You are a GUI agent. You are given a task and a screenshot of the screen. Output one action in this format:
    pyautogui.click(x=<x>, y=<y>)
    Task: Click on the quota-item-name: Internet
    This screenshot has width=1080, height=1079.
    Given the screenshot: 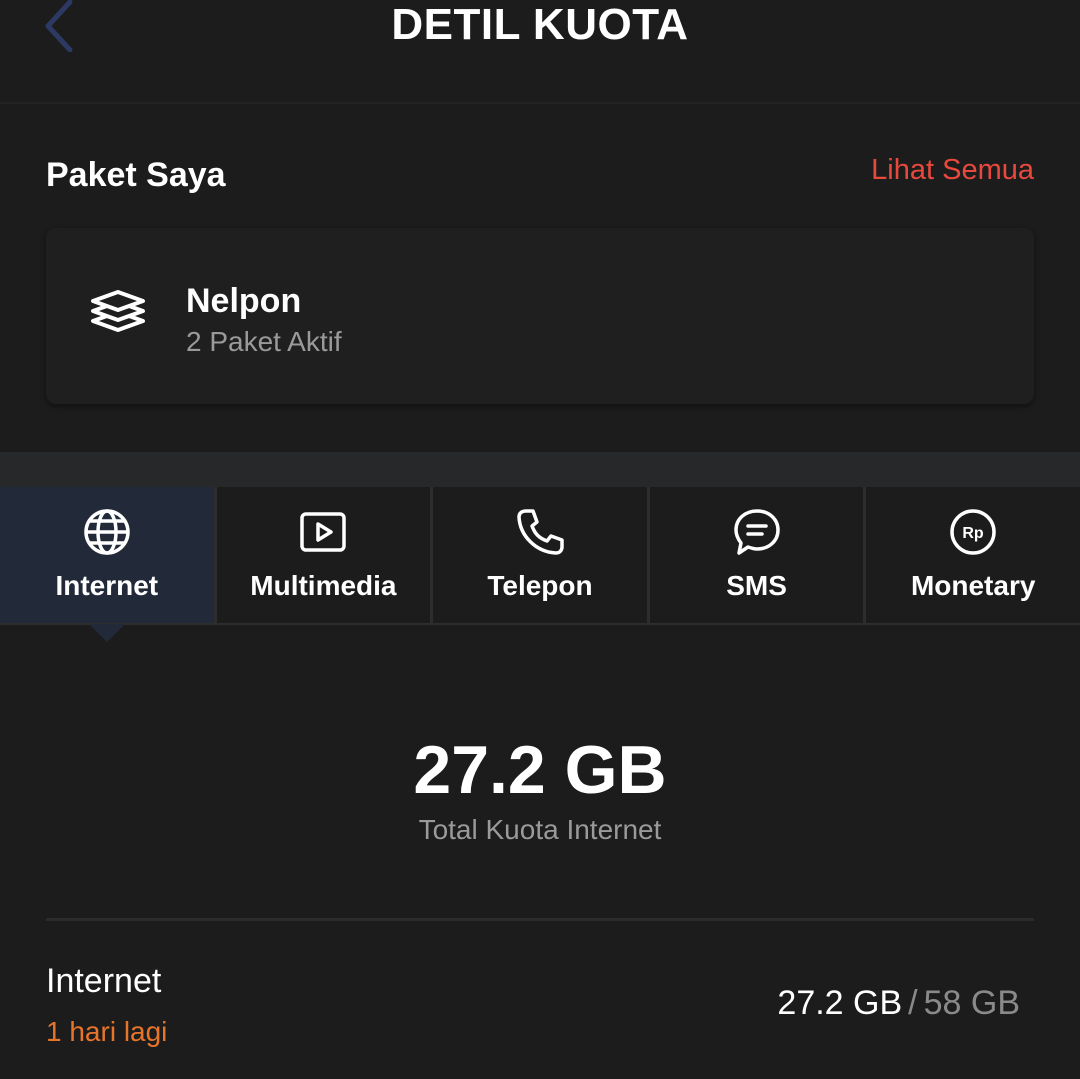 What is the action you would take?
    pyautogui.click(x=104, y=981)
    